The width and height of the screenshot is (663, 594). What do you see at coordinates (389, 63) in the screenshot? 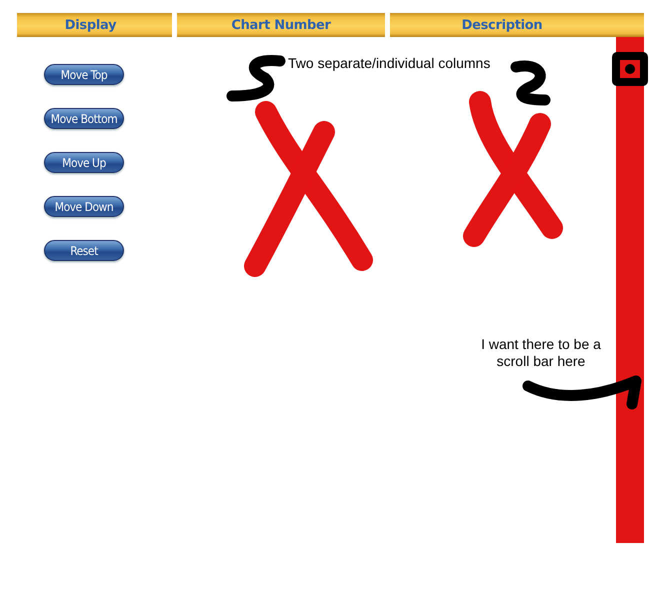
I see `annotation-note: Two separate/individual columns` at bounding box center [389, 63].